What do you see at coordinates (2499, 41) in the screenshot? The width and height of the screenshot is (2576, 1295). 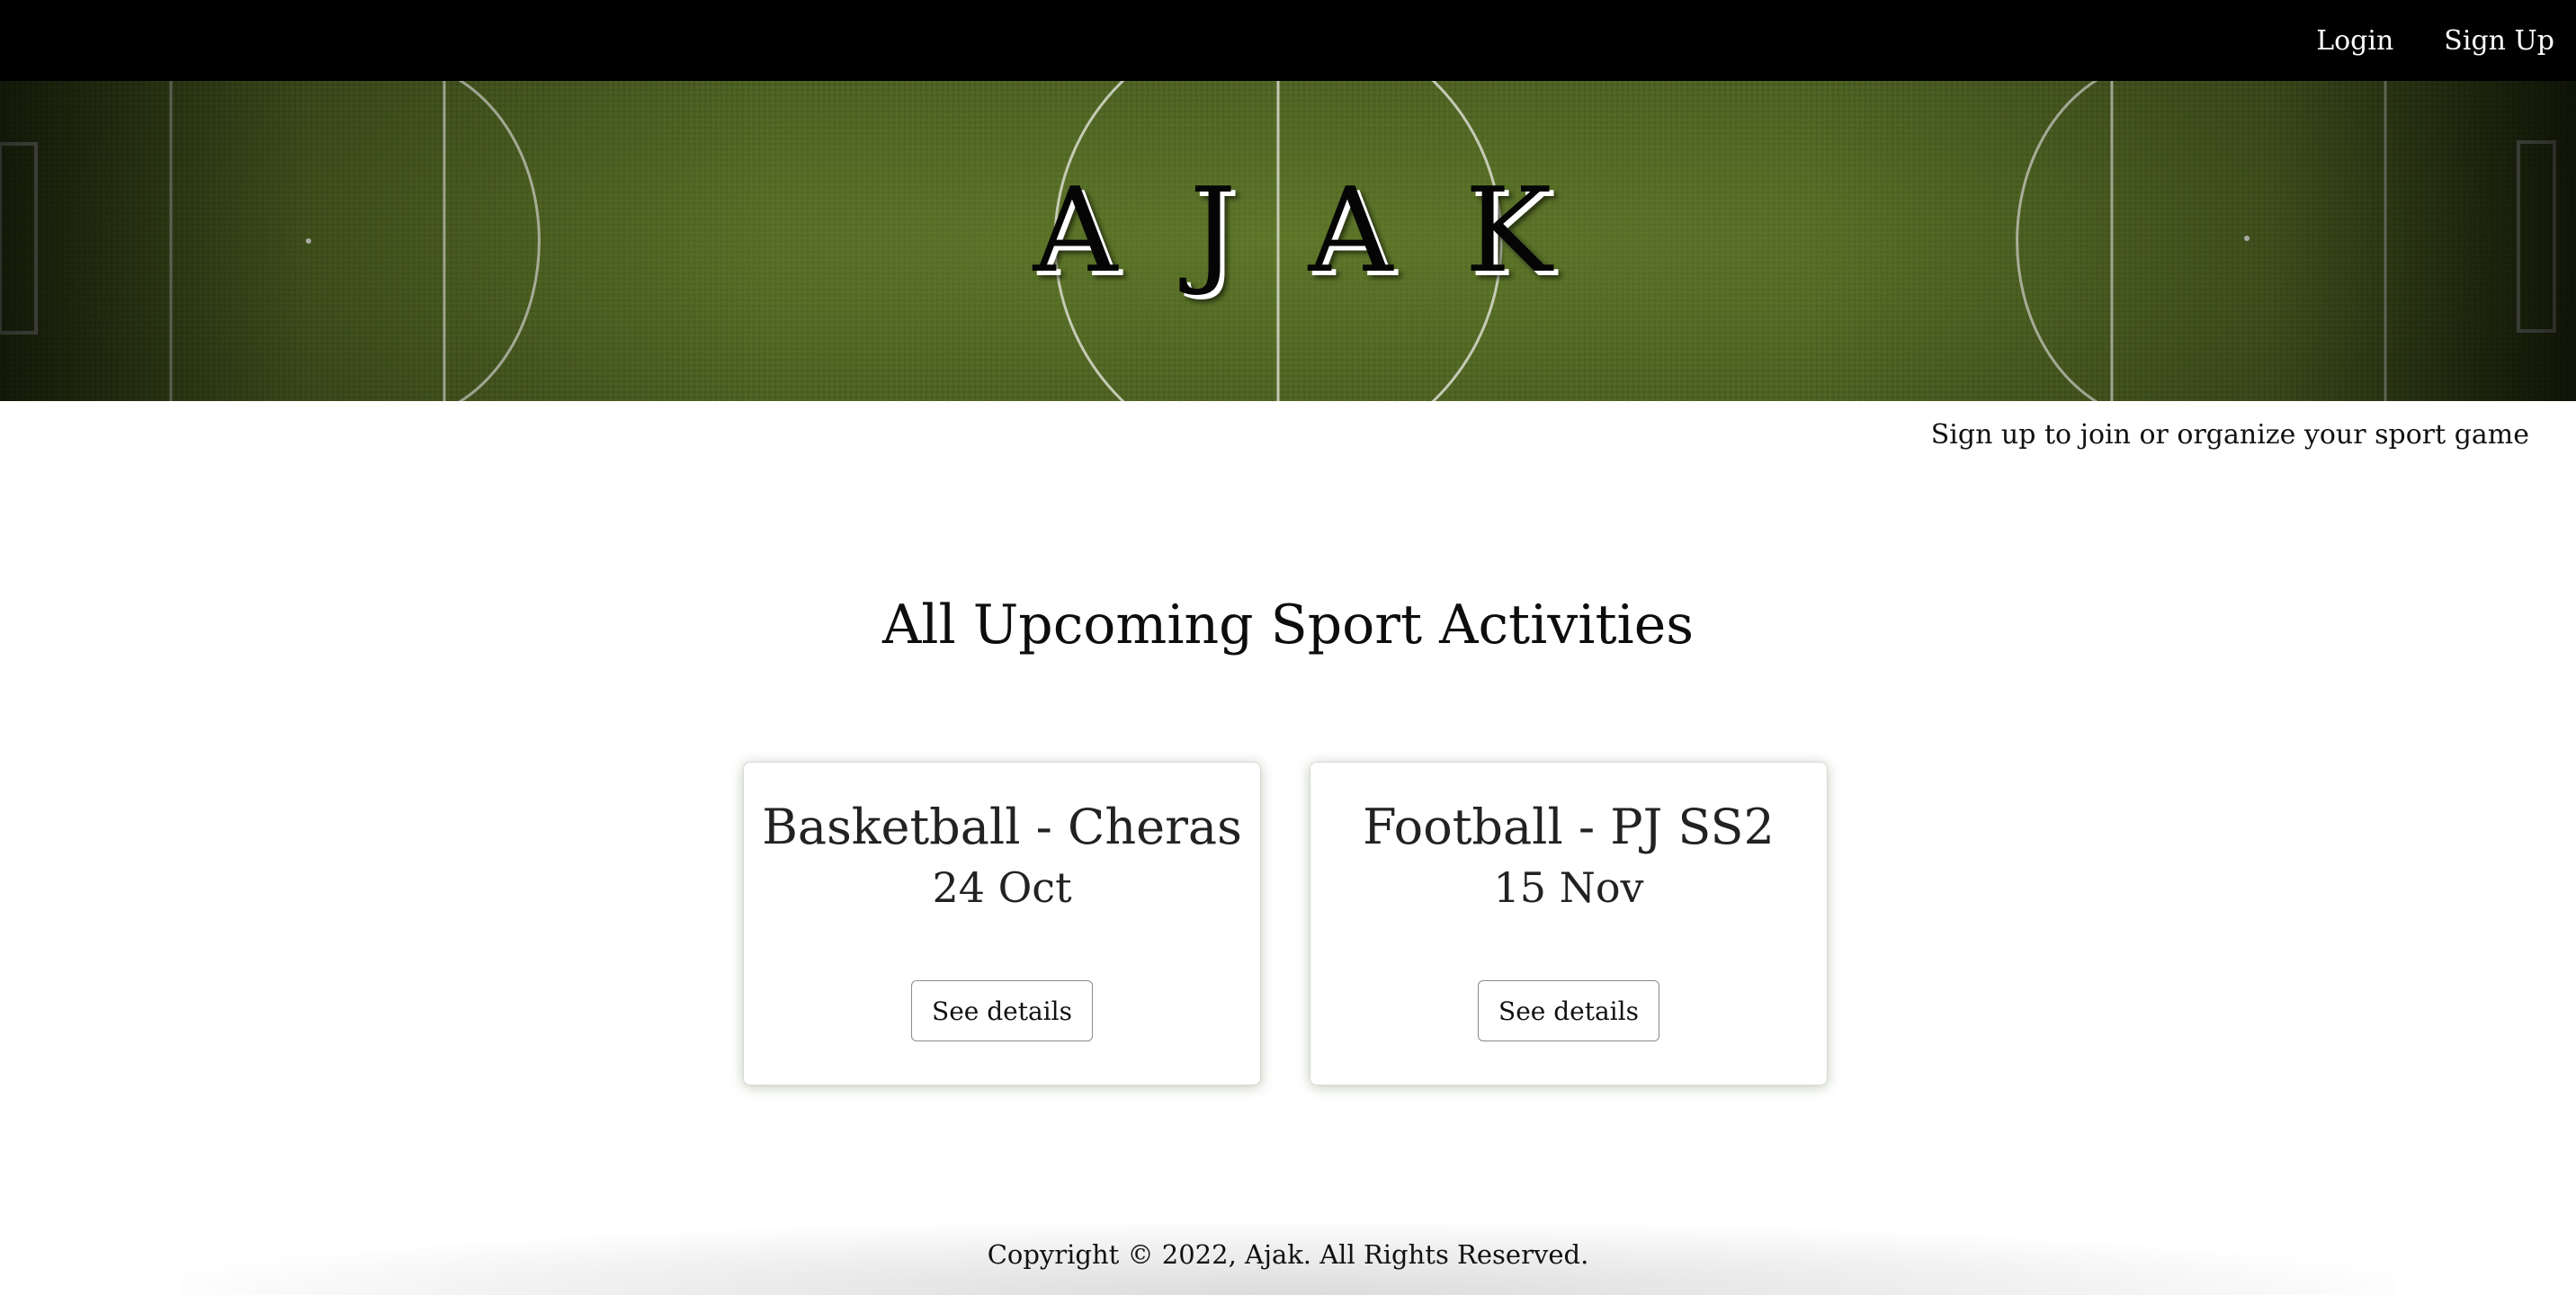 I see `signup-link: Sign Up` at bounding box center [2499, 41].